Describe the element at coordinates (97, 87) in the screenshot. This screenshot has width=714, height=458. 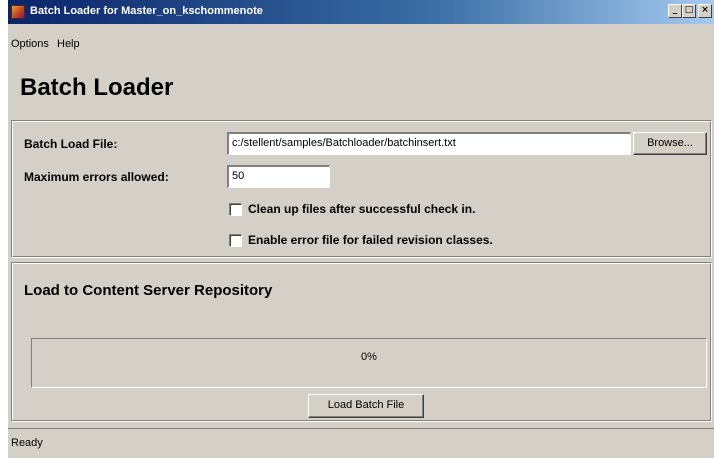
I see `page-title: Batch Loader` at that location.